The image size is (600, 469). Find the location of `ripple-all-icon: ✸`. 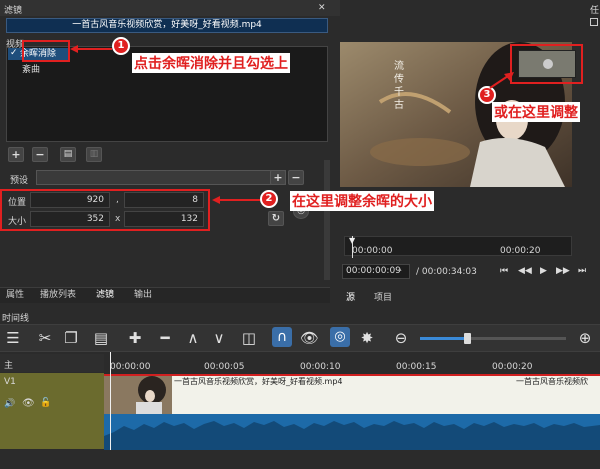

ripple-all-icon: ✸ is located at coordinates (367, 338).